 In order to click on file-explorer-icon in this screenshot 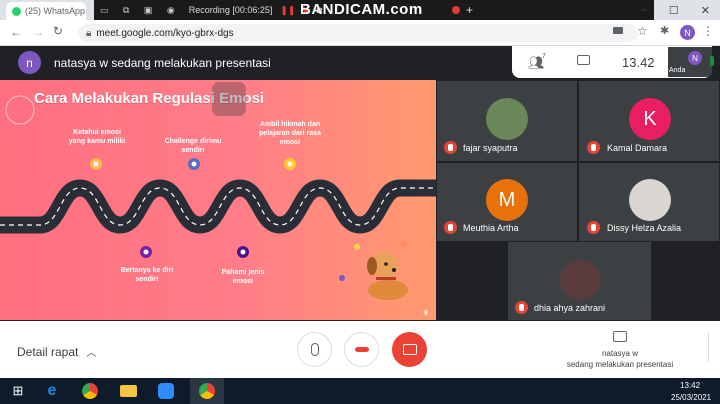, I will do `click(128, 391)`.